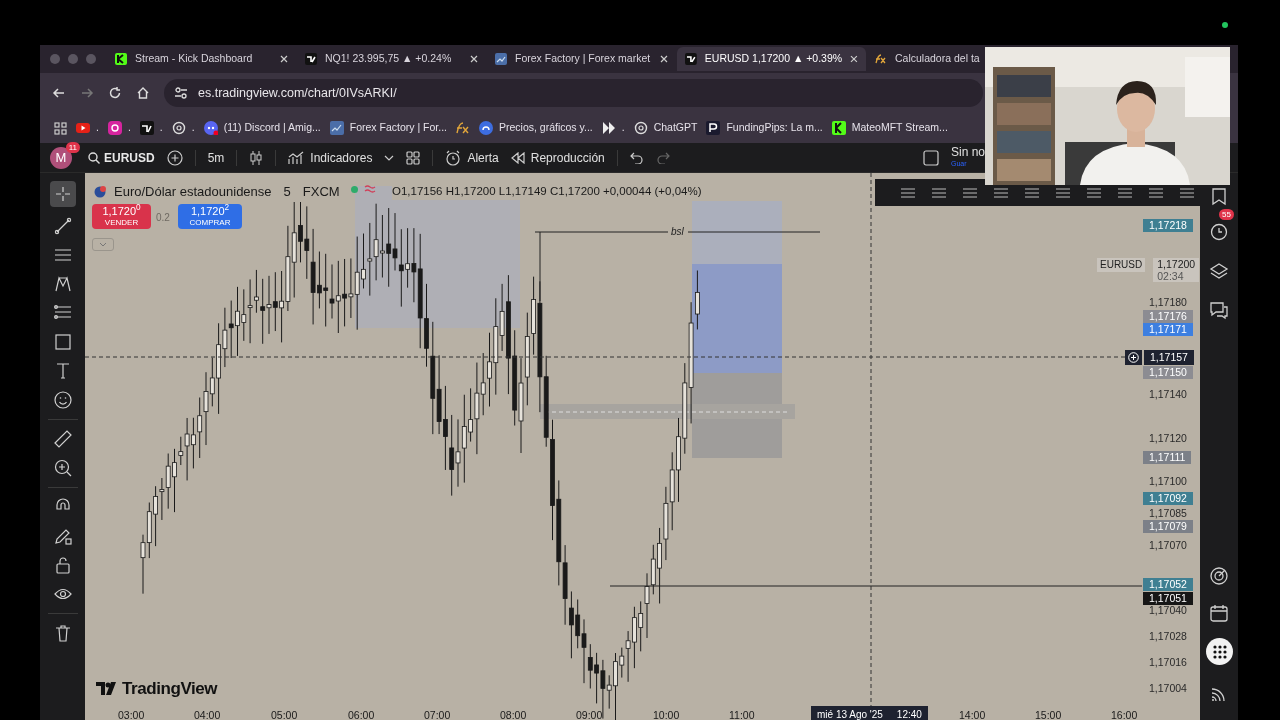 The width and height of the screenshot is (1280, 720). I want to click on time-tick: 14:00, so click(972, 714).